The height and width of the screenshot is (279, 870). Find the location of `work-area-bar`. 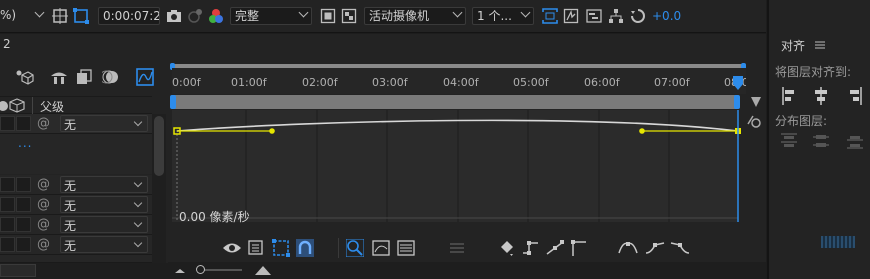

work-area-bar is located at coordinates (455, 102).